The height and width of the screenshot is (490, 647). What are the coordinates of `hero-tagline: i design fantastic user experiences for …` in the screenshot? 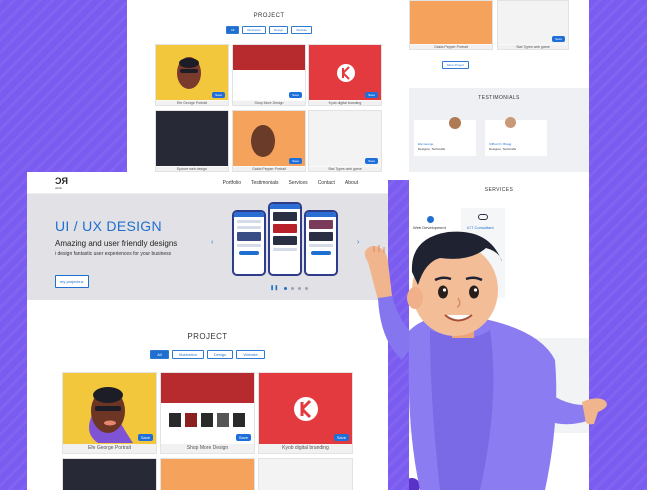 It's located at (113, 254).